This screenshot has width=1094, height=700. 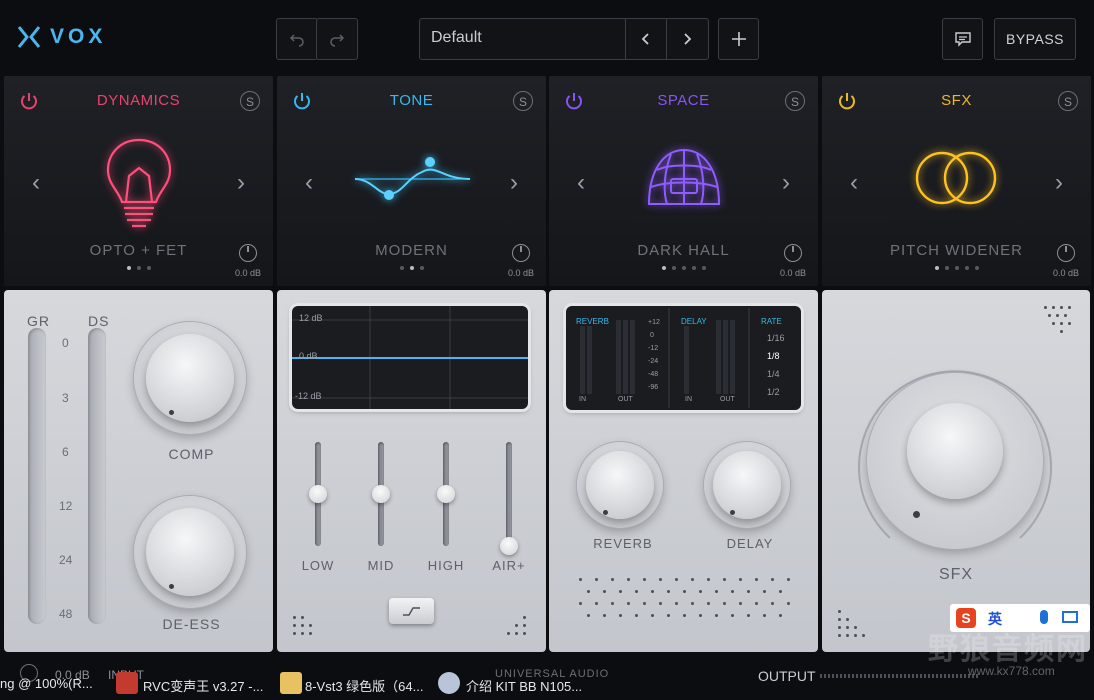 What do you see at coordinates (962, 39) in the screenshot?
I see `feedback-button` at bounding box center [962, 39].